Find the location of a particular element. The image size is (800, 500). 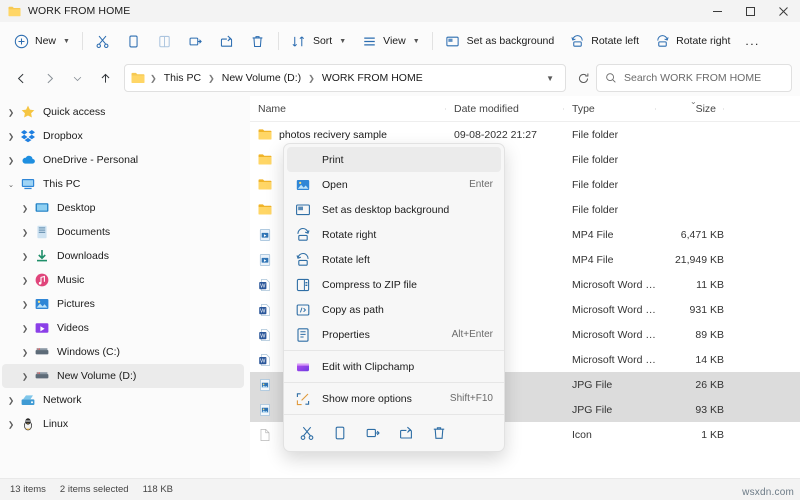

delete-icon is located at coordinates (439, 433).